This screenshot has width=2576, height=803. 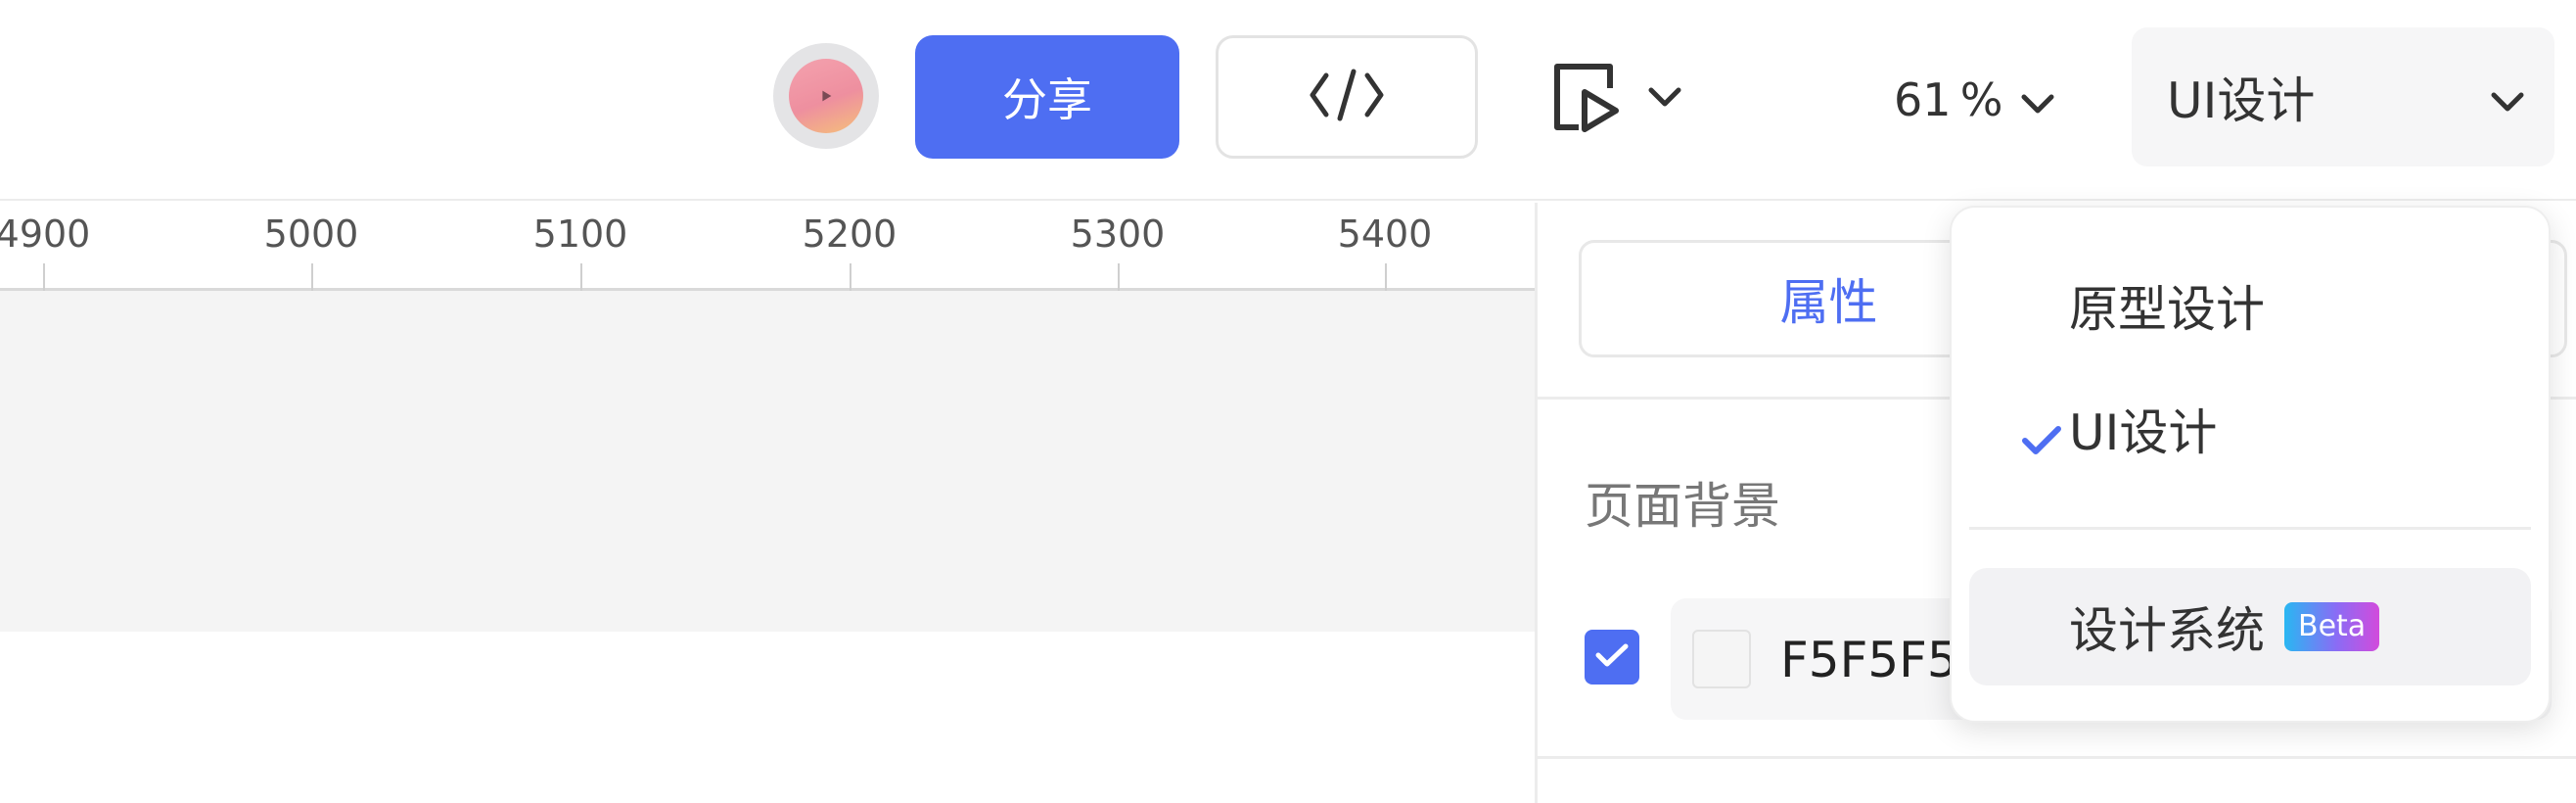 What do you see at coordinates (2250, 429) in the screenshot?
I see `menu-item-ui-design: UI设计` at bounding box center [2250, 429].